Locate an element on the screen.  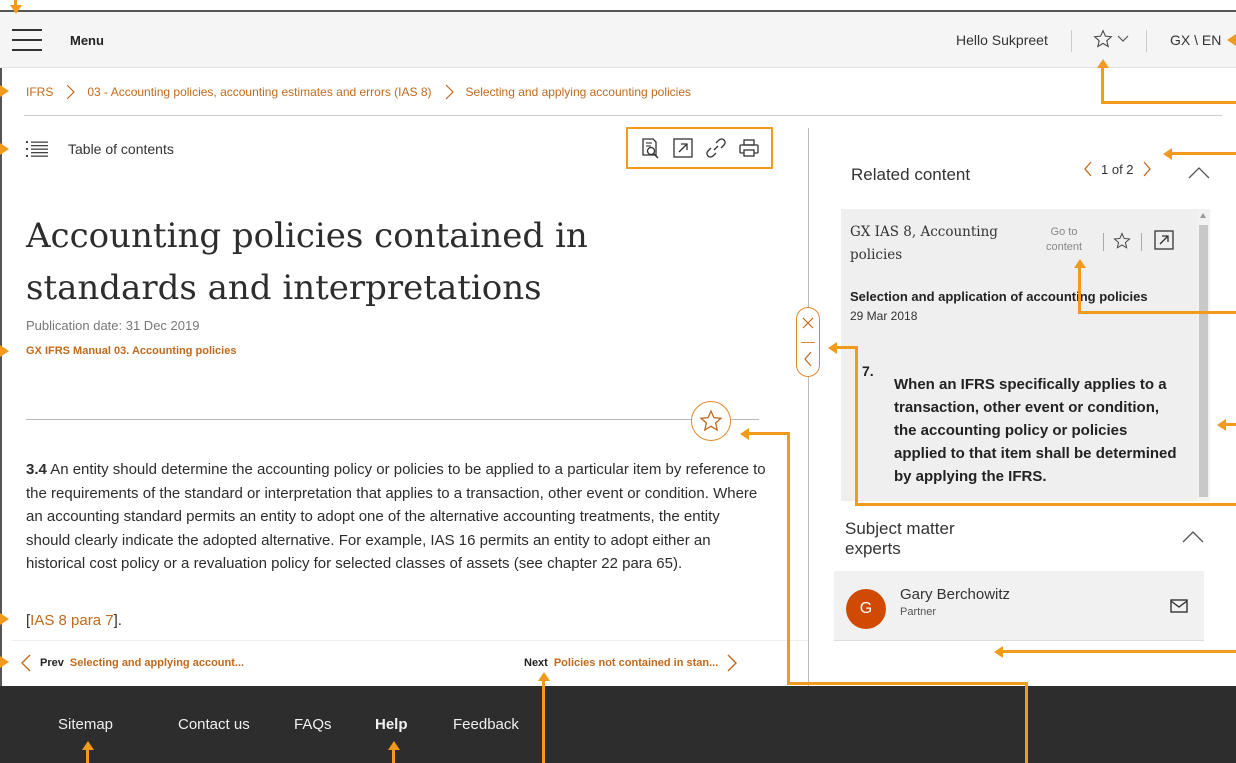
language-selector: GX \ EN is located at coordinates (1195, 40).